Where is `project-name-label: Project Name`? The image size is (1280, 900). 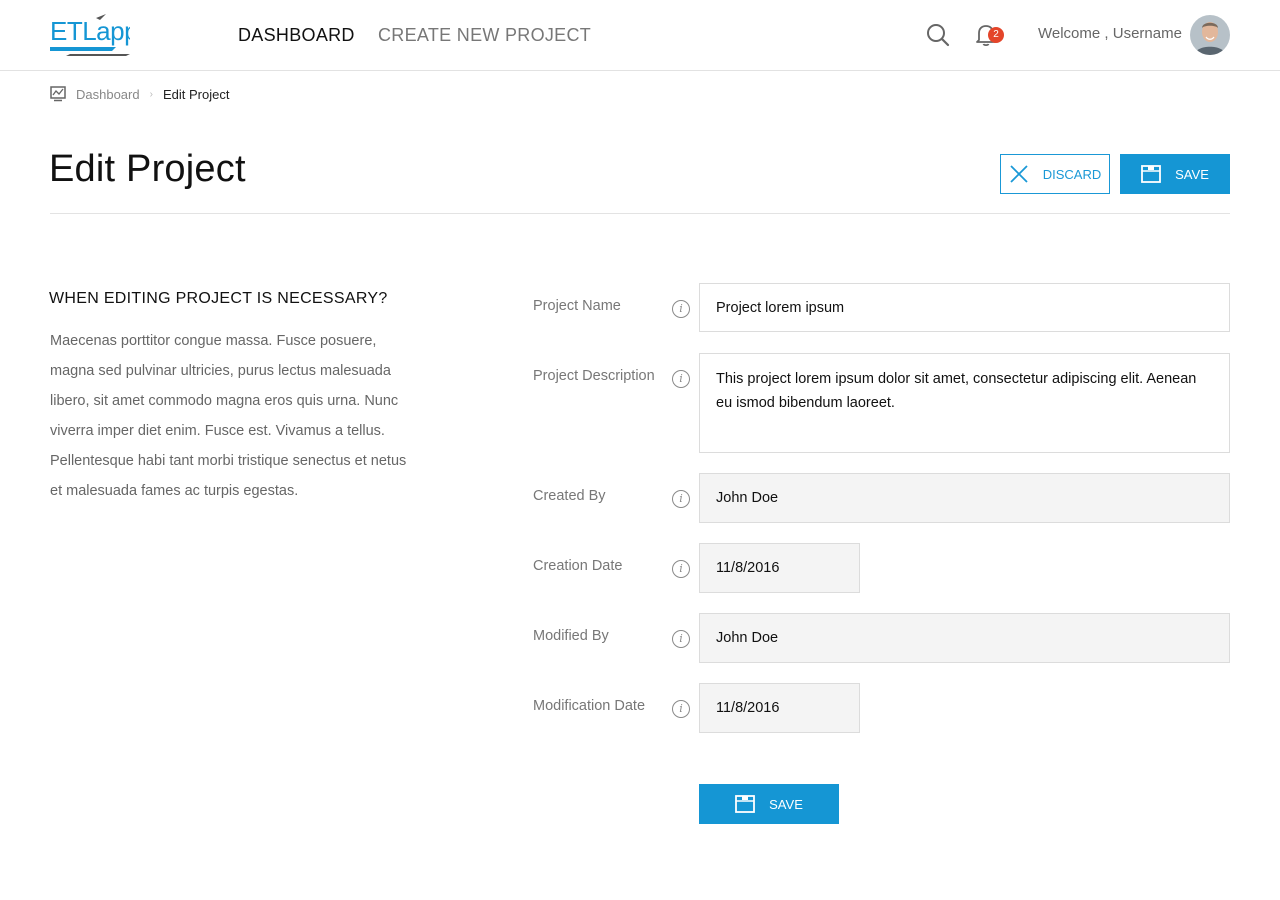
project-name-label: Project Name is located at coordinates (577, 306).